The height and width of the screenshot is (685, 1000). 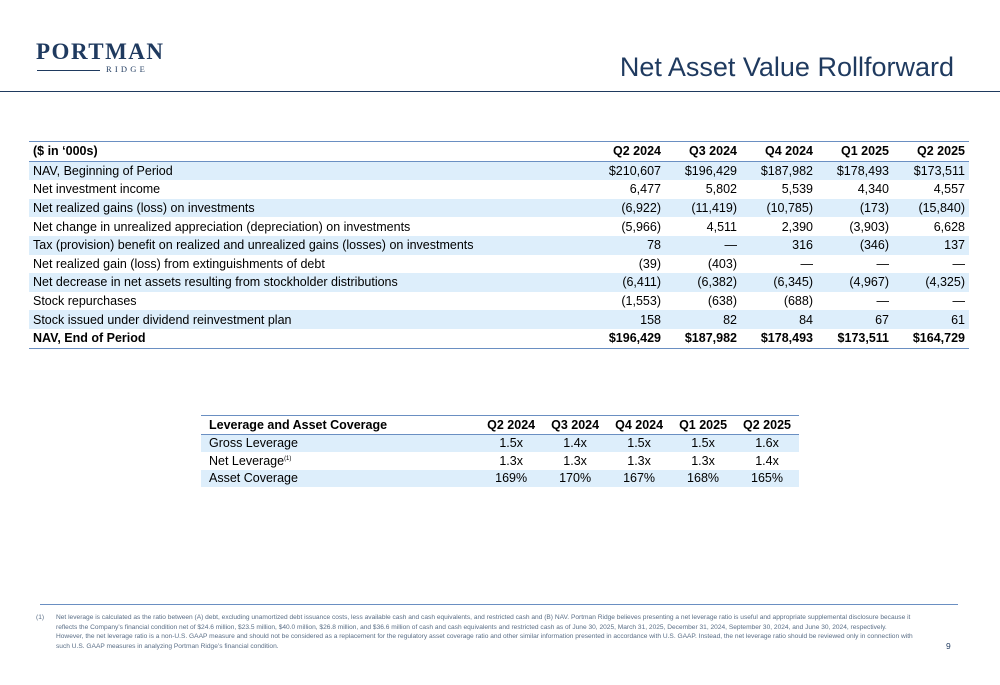 What do you see at coordinates (627, 282) in the screenshot?
I see `row-value: (6,411)` at bounding box center [627, 282].